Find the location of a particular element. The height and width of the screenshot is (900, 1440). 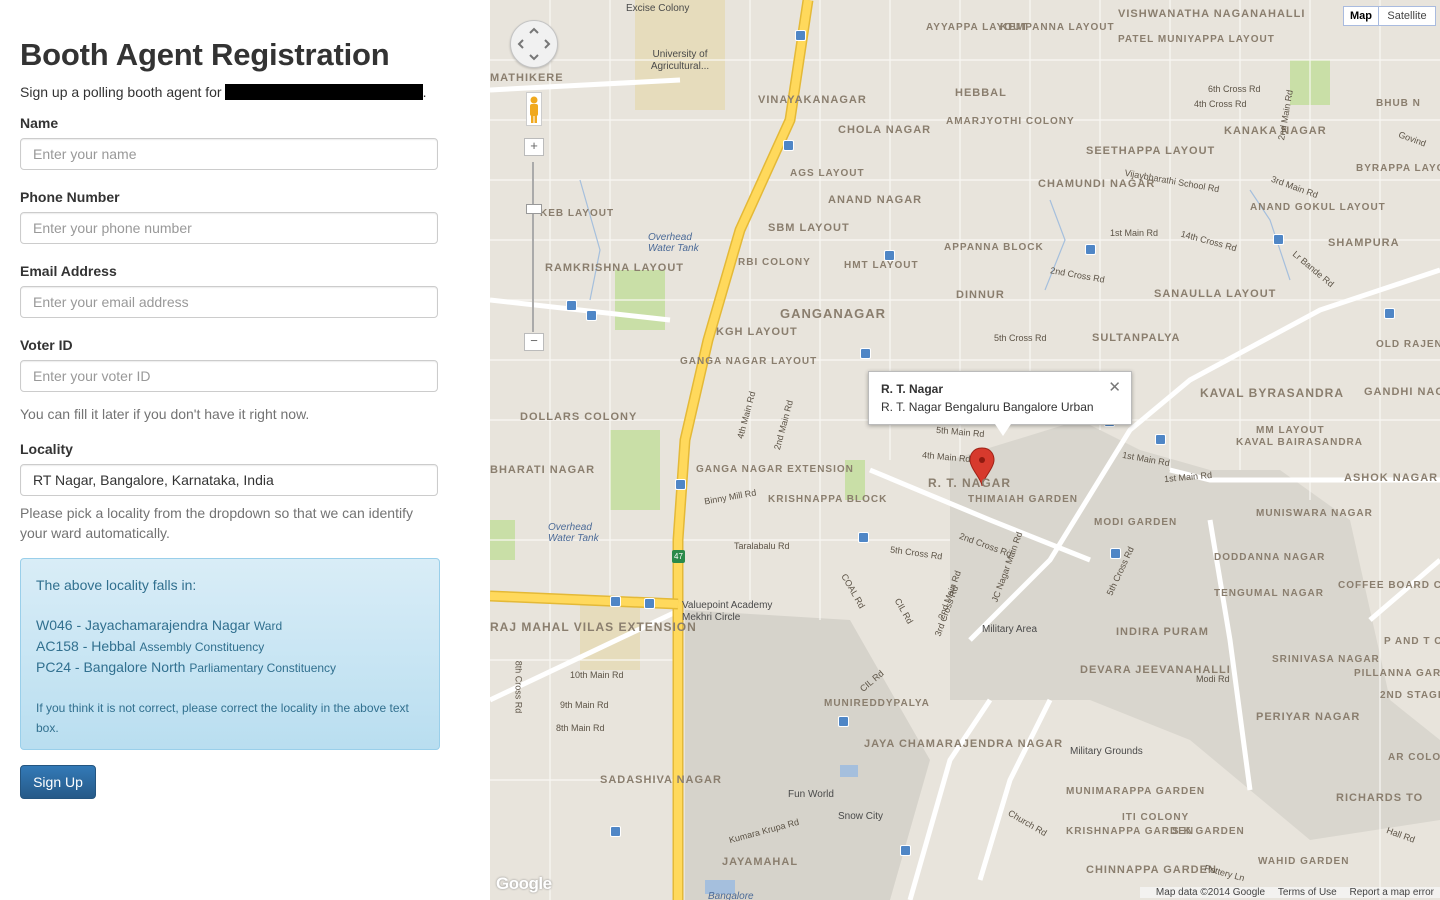

area-label: SANAULLA LAYOUT is located at coordinates (1215, 294).